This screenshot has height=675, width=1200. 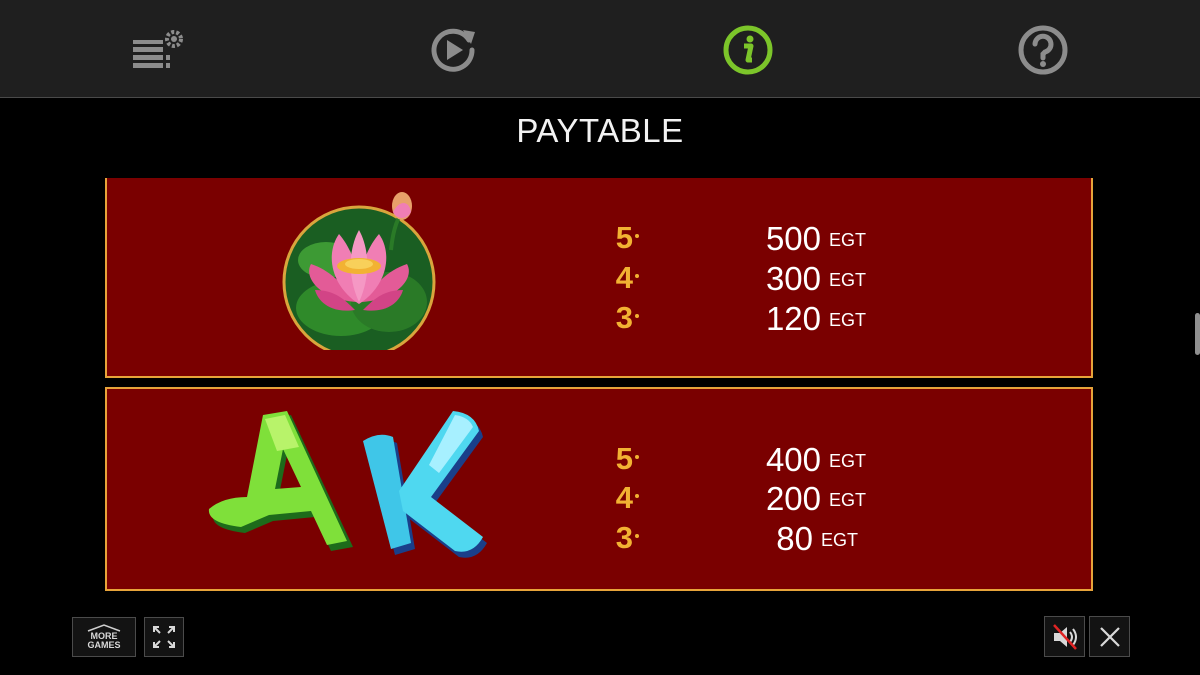 I want to click on help-button, so click(x=1043, y=50).